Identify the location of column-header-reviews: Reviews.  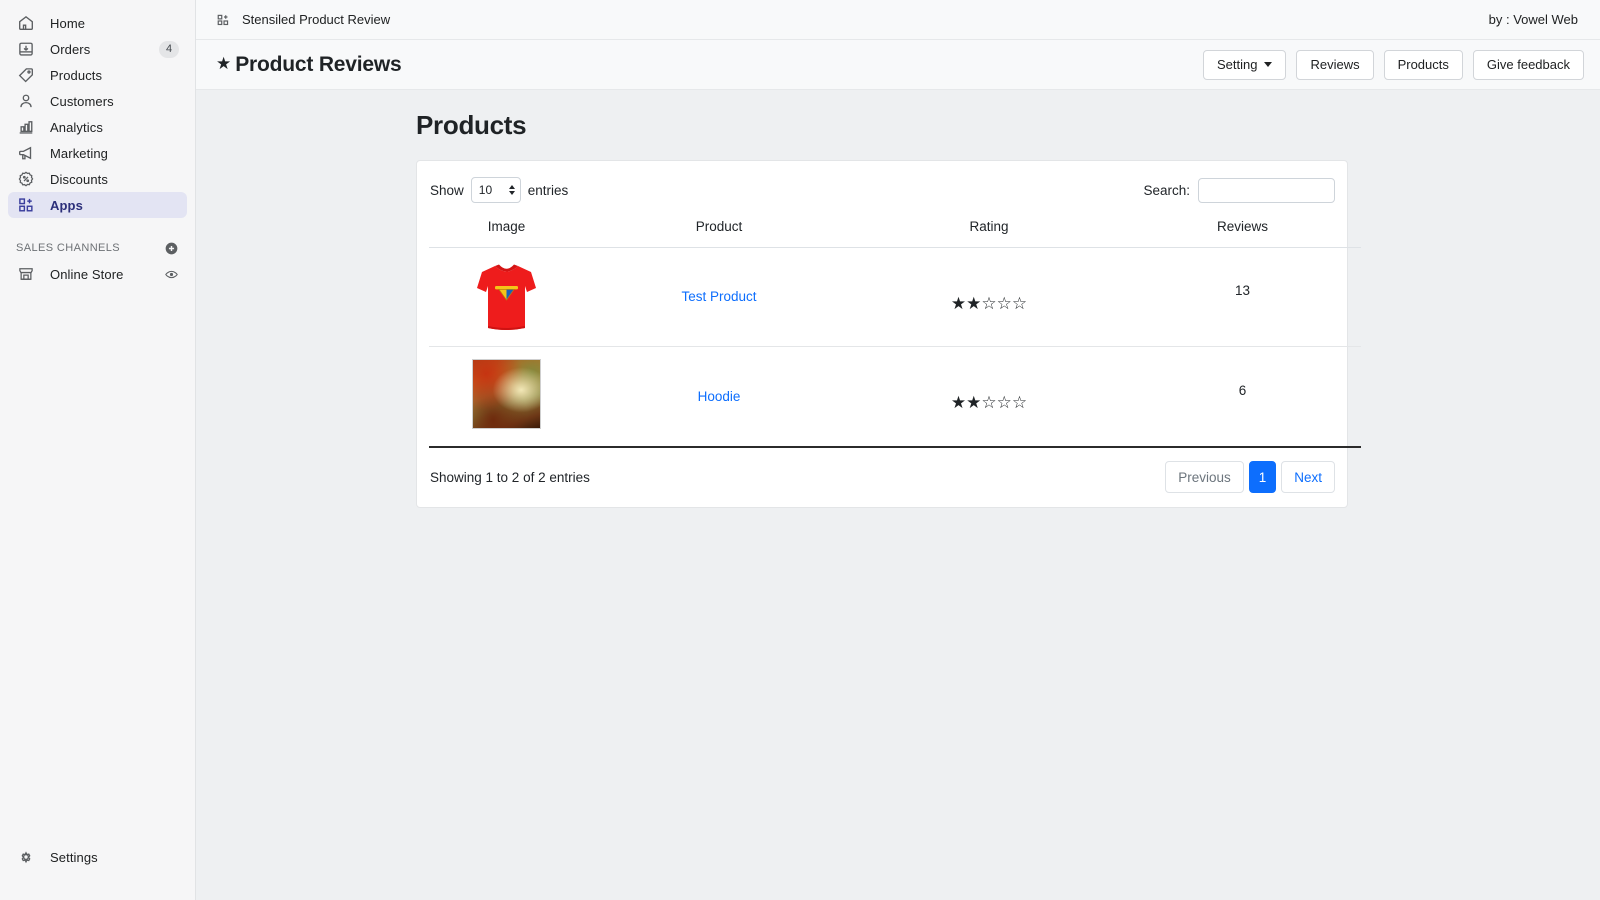
(1242, 233).